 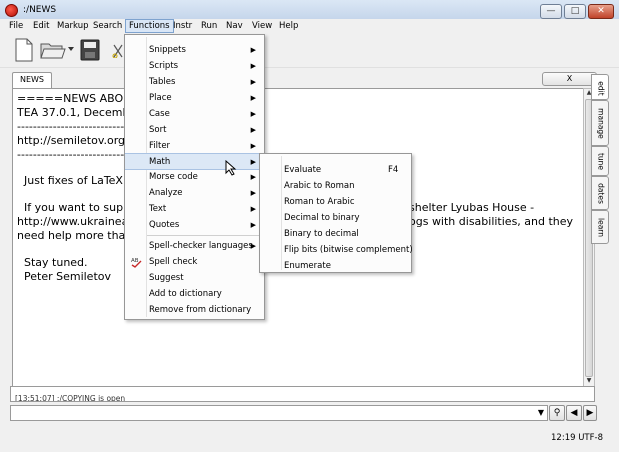 I want to click on menu-item-filter: Filter ▶, so click(x=194, y=146).